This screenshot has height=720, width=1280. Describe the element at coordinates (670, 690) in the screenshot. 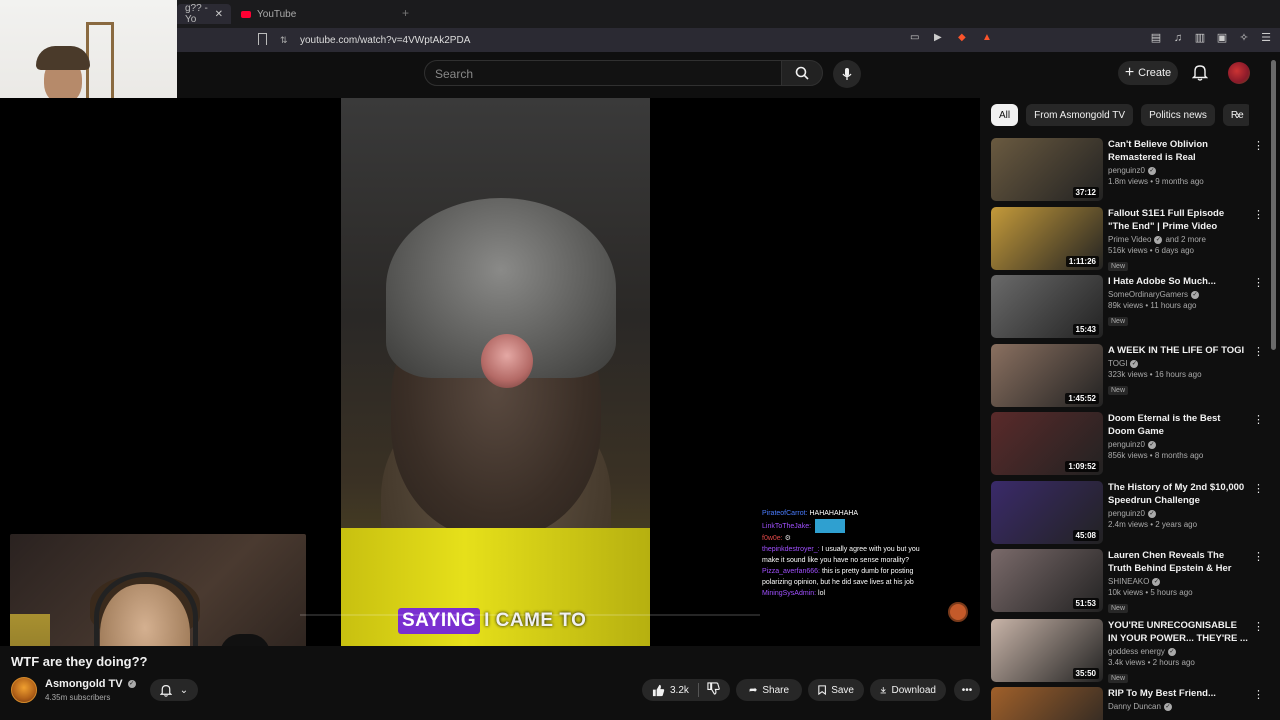

I see `like-button: 3.2k` at that location.